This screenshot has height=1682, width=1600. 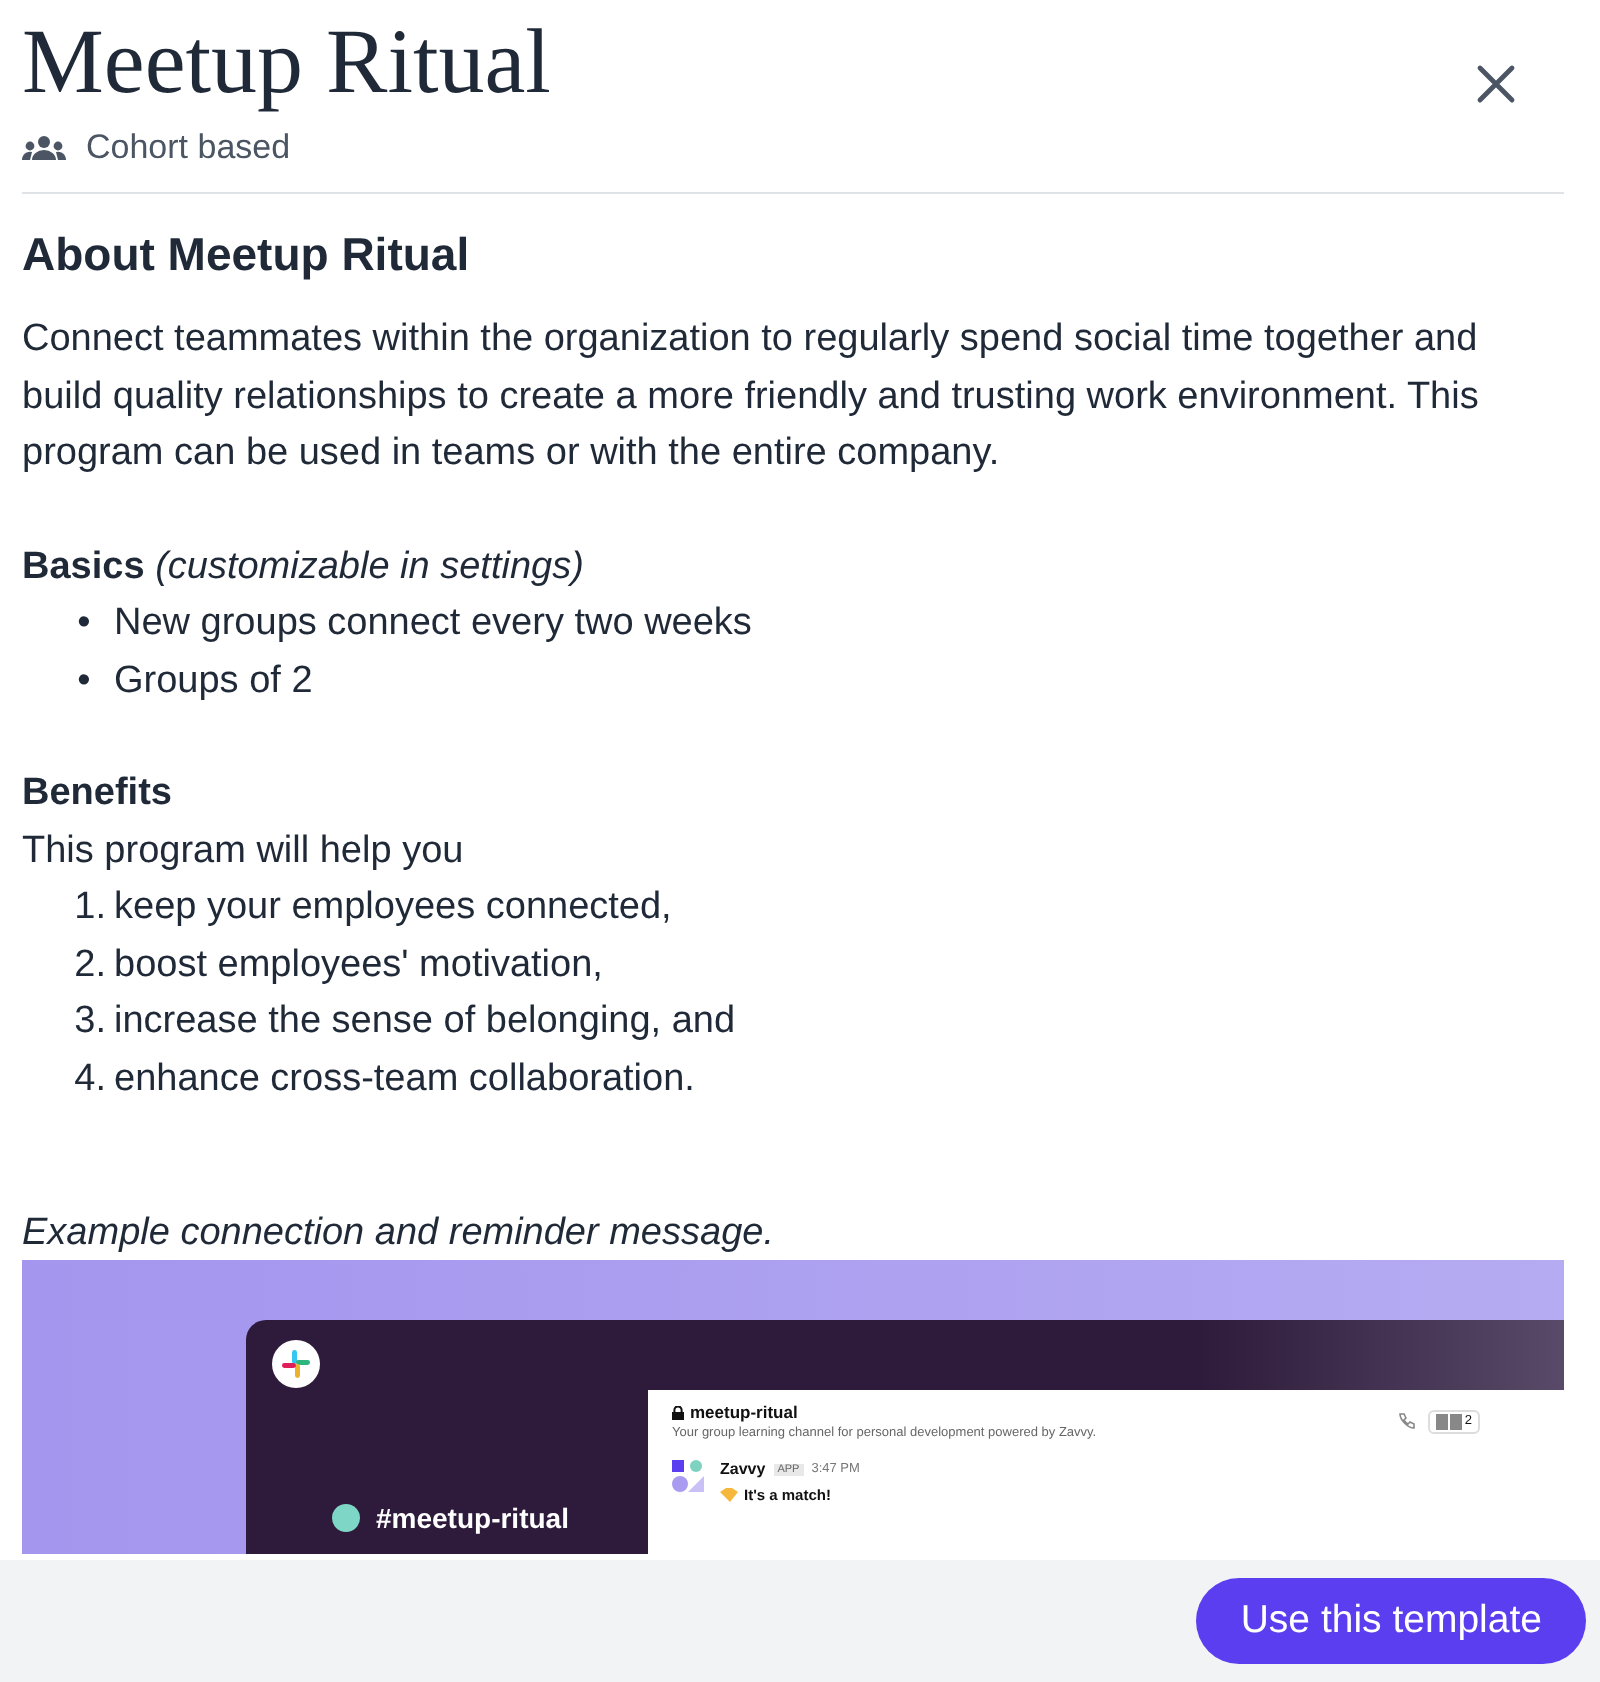 What do you see at coordinates (296, 1364) in the screenshot?
I see `app-logo-icon` at bounding box center [296, 1364].